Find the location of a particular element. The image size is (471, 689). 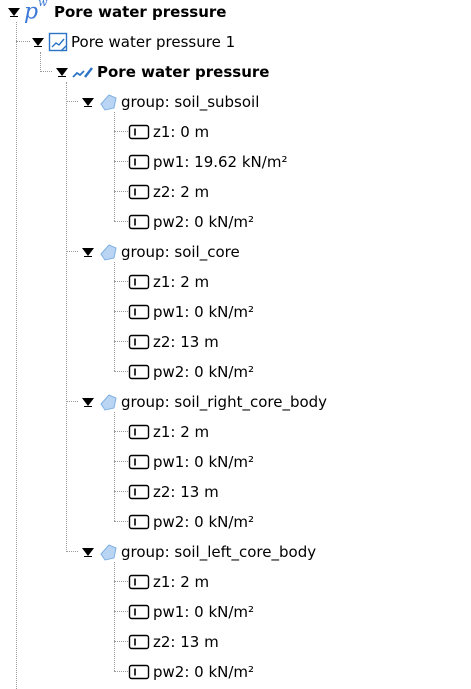

group-label: group: soil_subsoil is located at coordinates (190, 102).